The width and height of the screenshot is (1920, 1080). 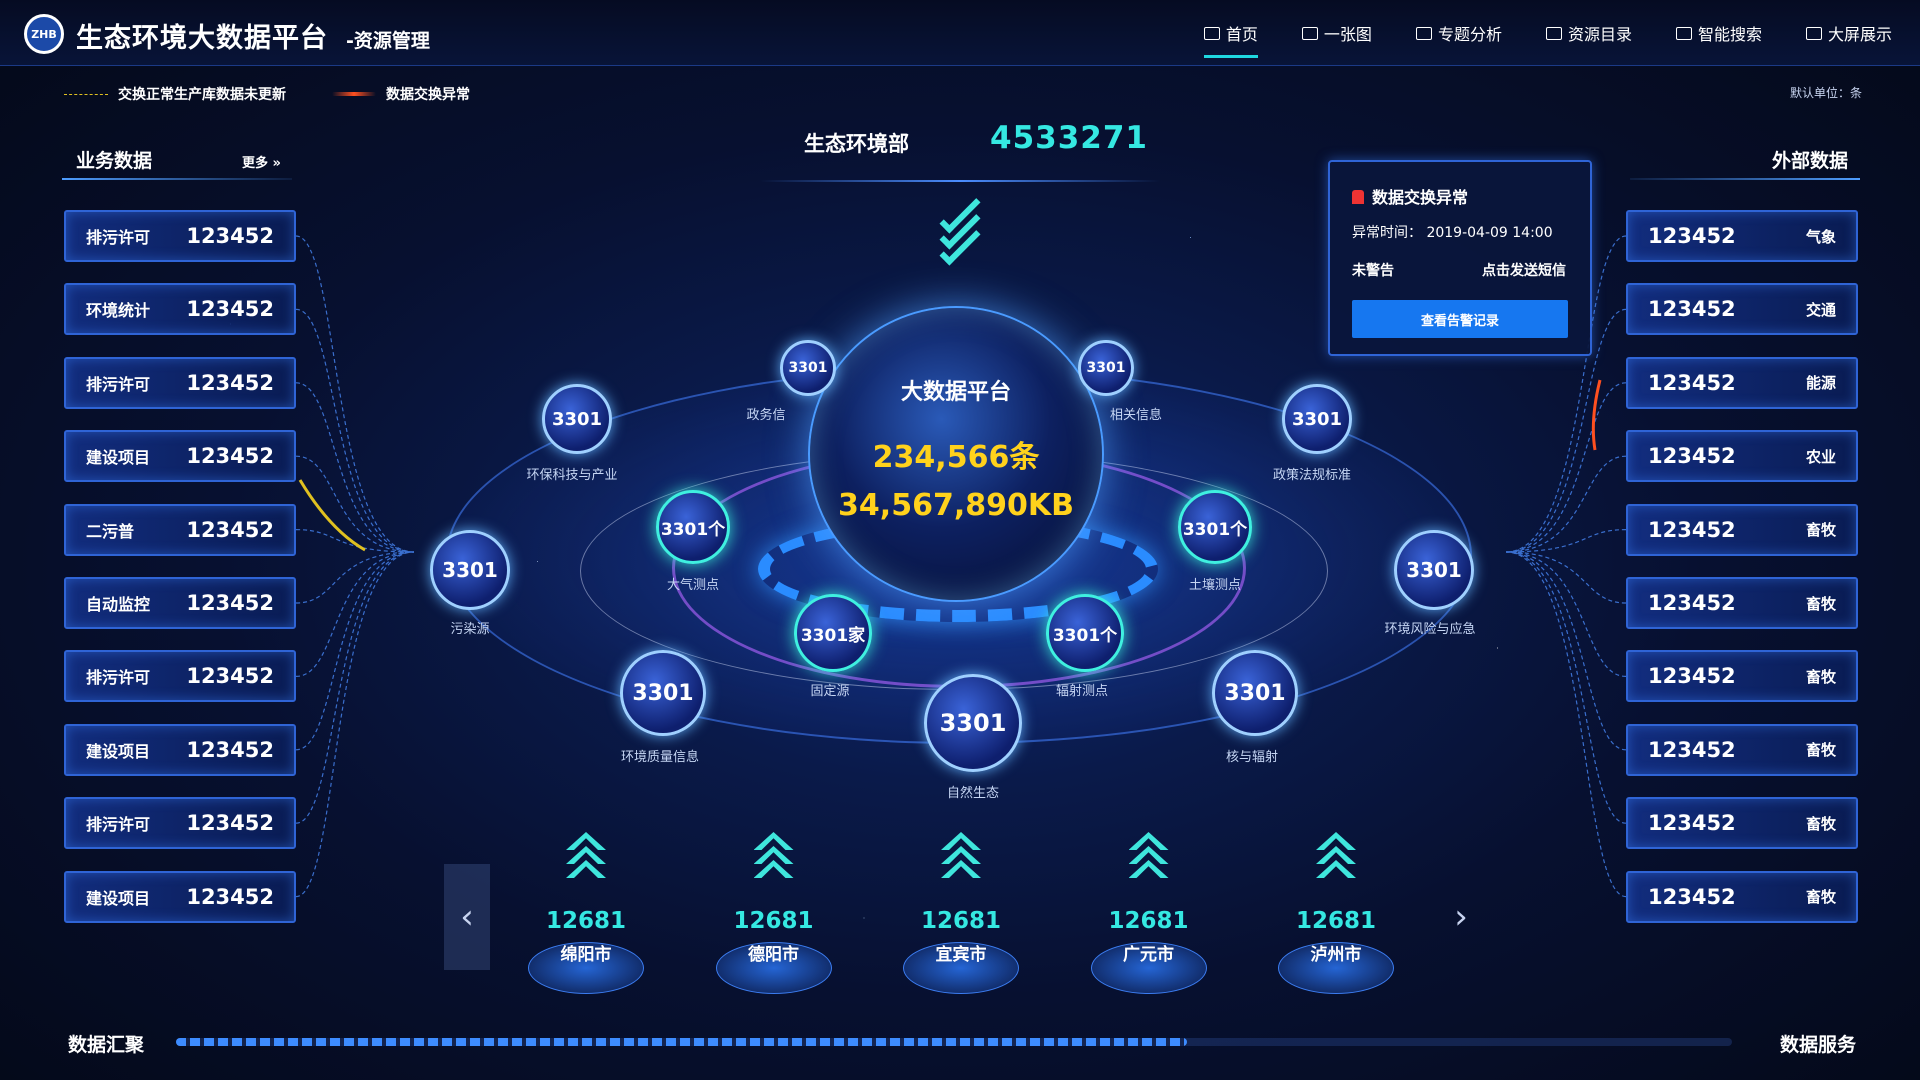 What do you see at coordinates (1251, 757) in the screenshot?
I see `node-label: 核与辐射` at bounding box center [1251, 757].